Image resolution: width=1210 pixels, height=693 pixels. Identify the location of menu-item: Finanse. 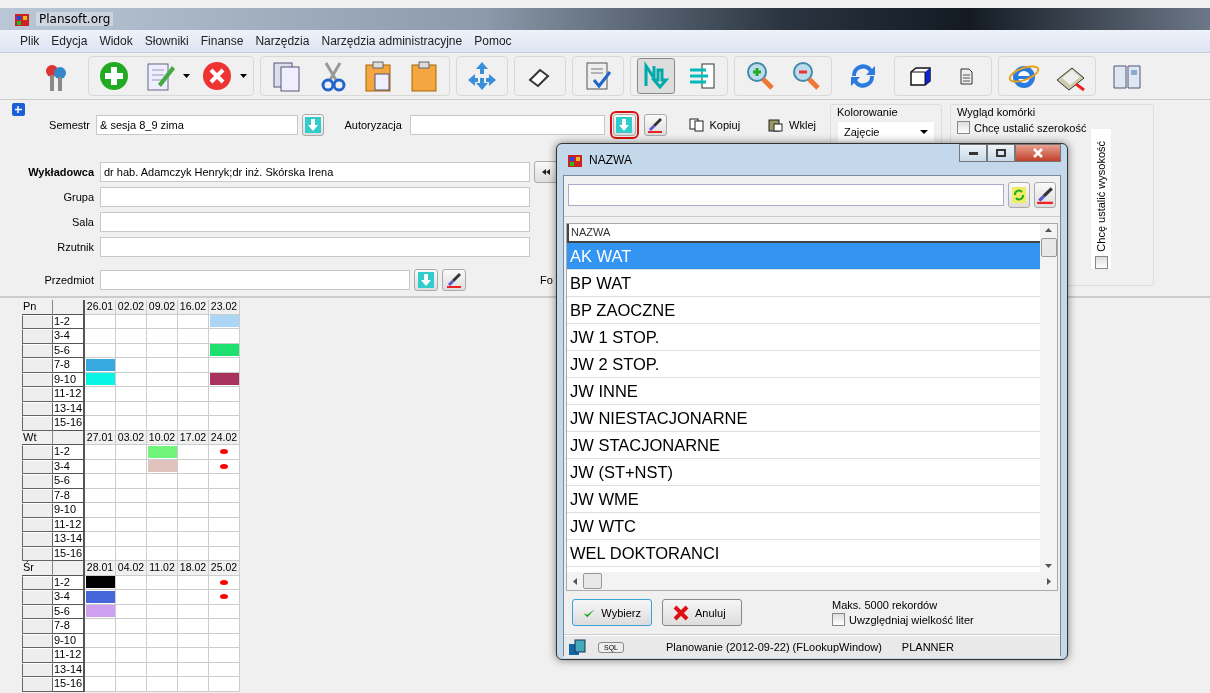
(222, 41).